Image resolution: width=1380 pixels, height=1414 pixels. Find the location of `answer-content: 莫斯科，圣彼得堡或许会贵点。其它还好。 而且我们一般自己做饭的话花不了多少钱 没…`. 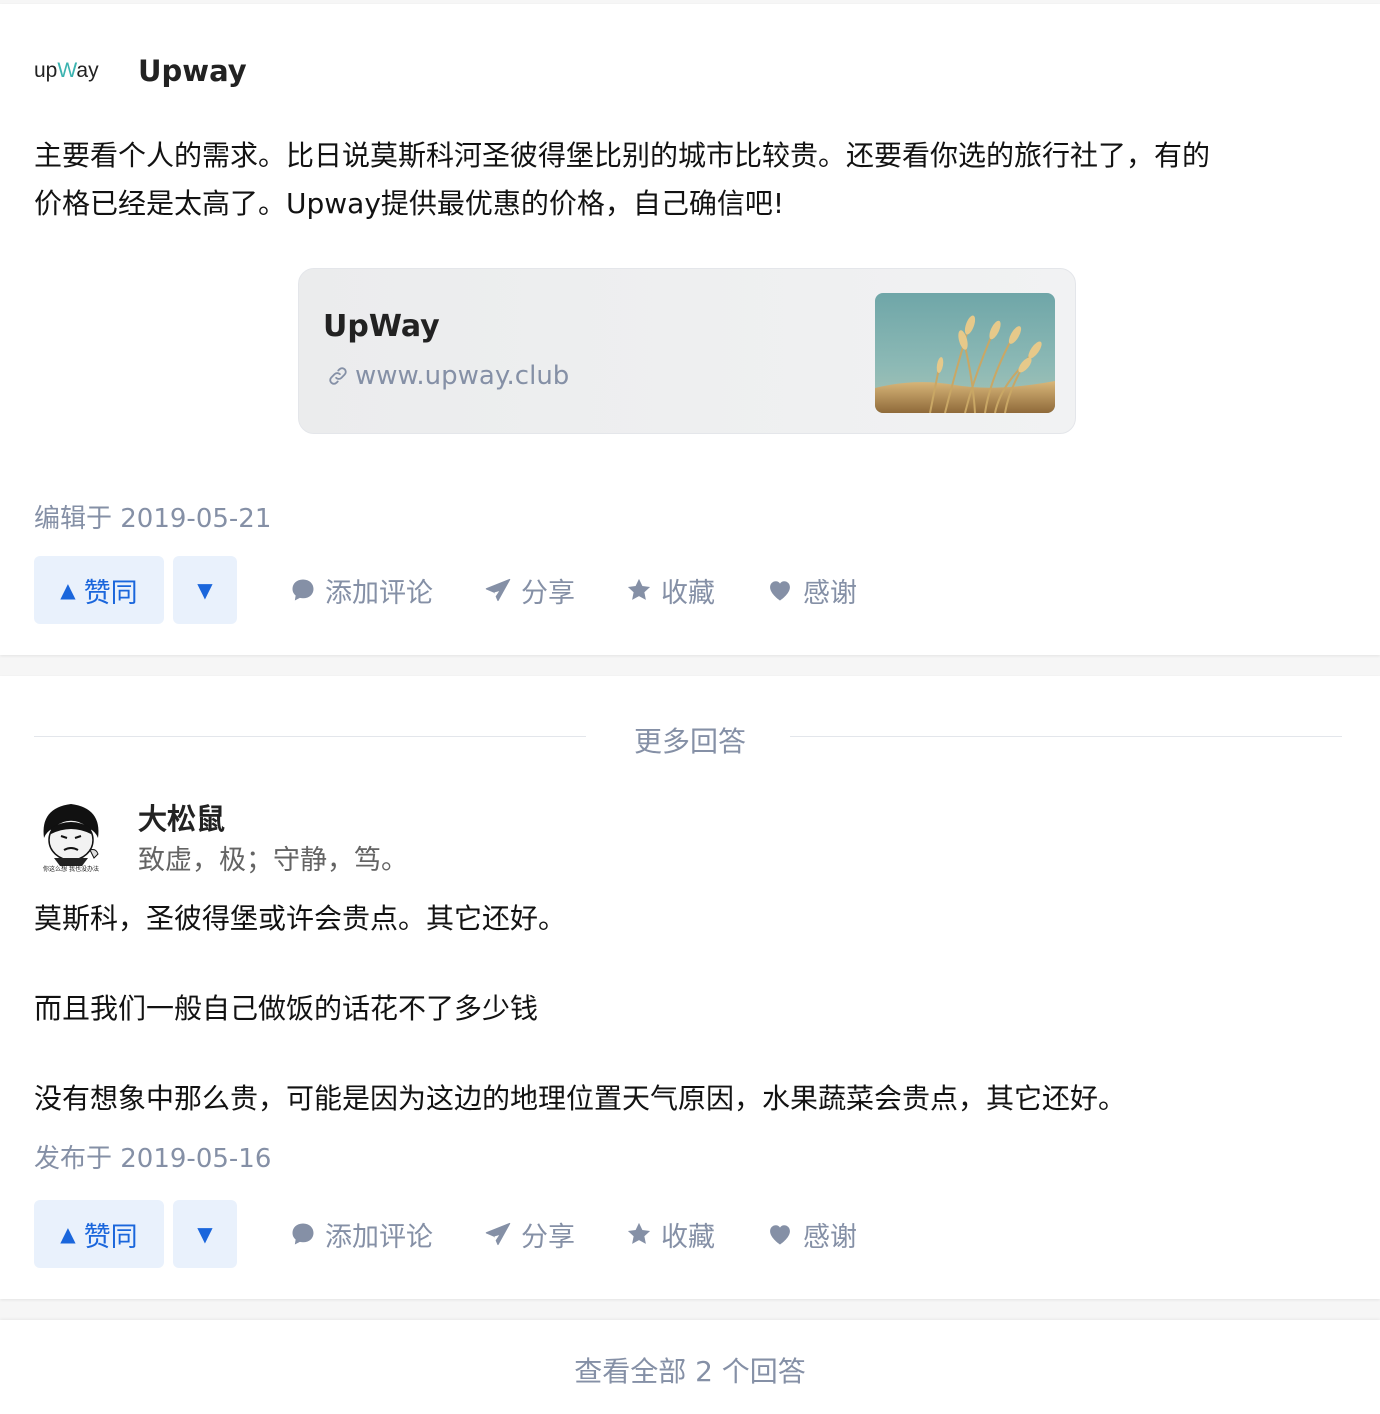

answer-content: 莫斯科，圣彼得堡或许会贵点。其它还好。 而且我们一般自己做饭的话花不了多少钱 没… is located at coordinates (580, 1009).